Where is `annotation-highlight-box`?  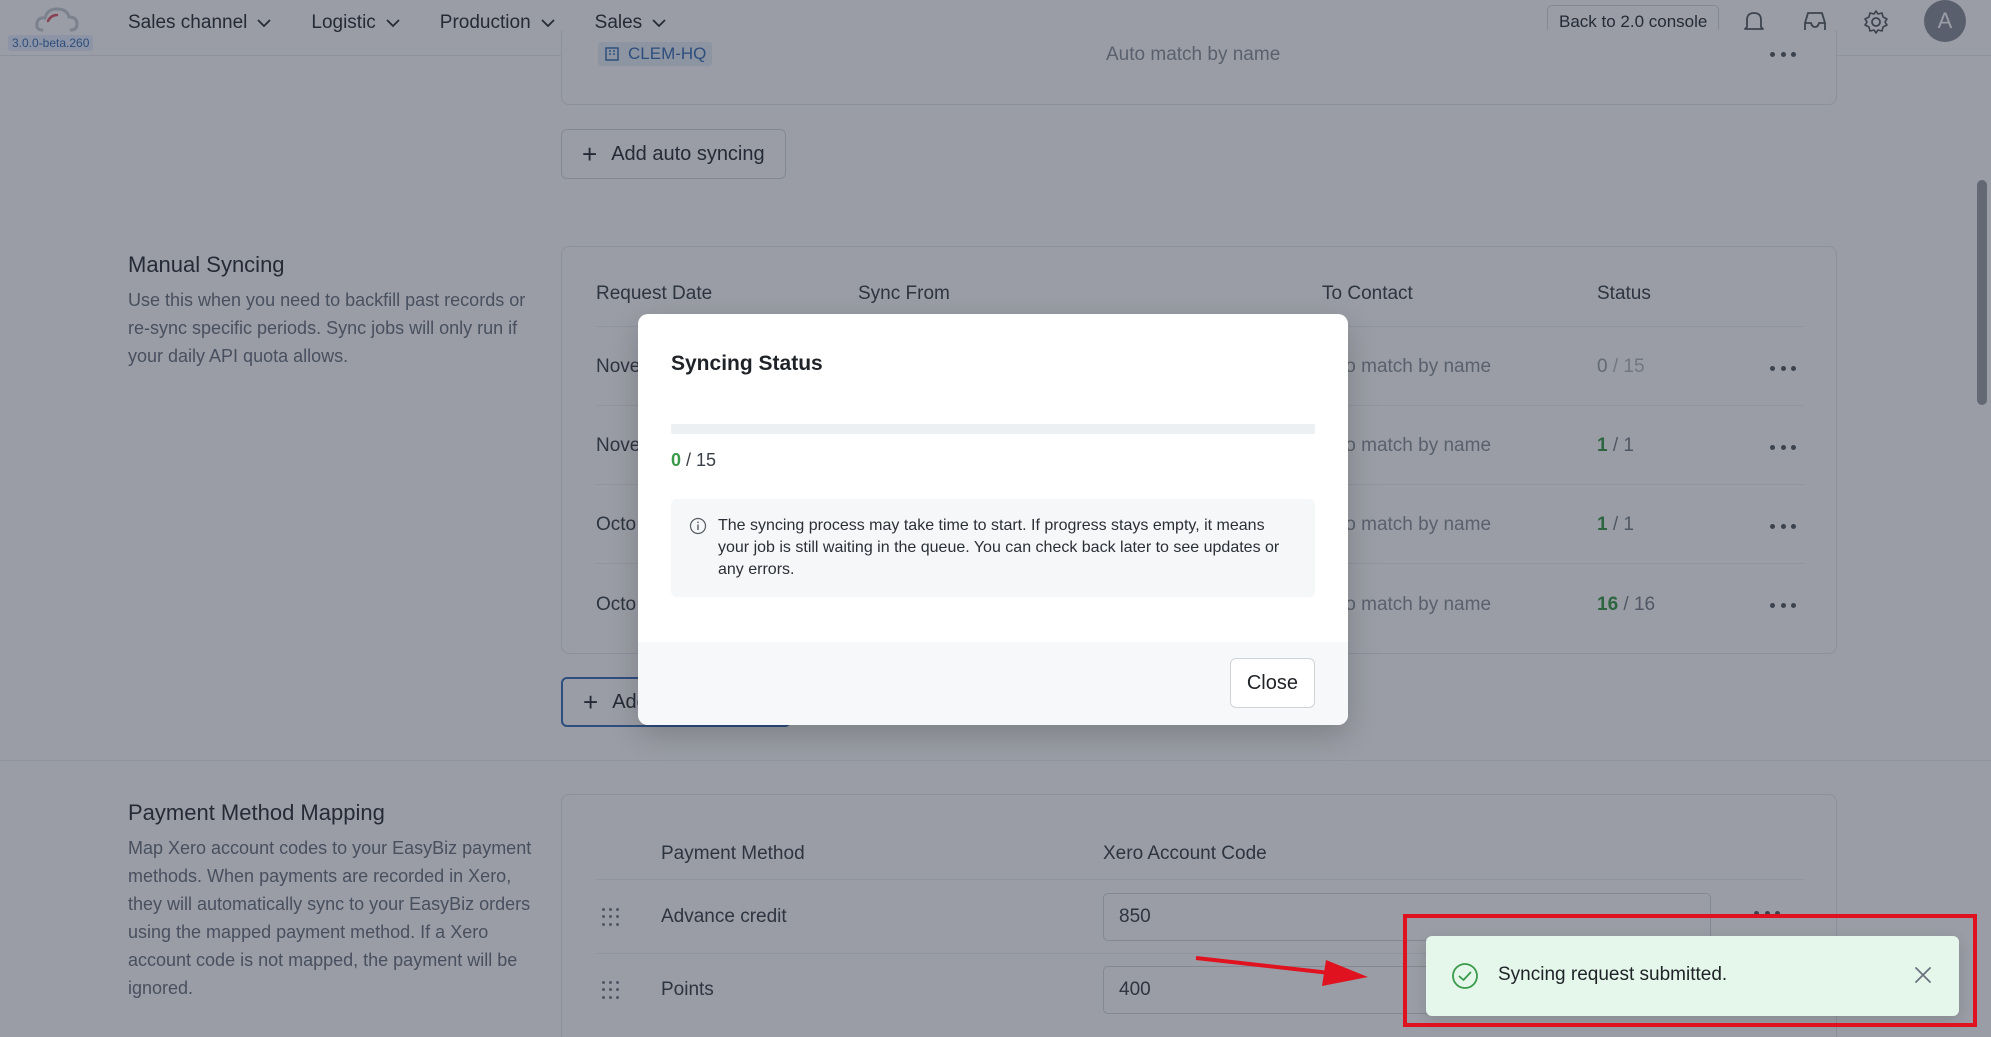
annotation-highlight-box is located at coordinates (1690, 970).